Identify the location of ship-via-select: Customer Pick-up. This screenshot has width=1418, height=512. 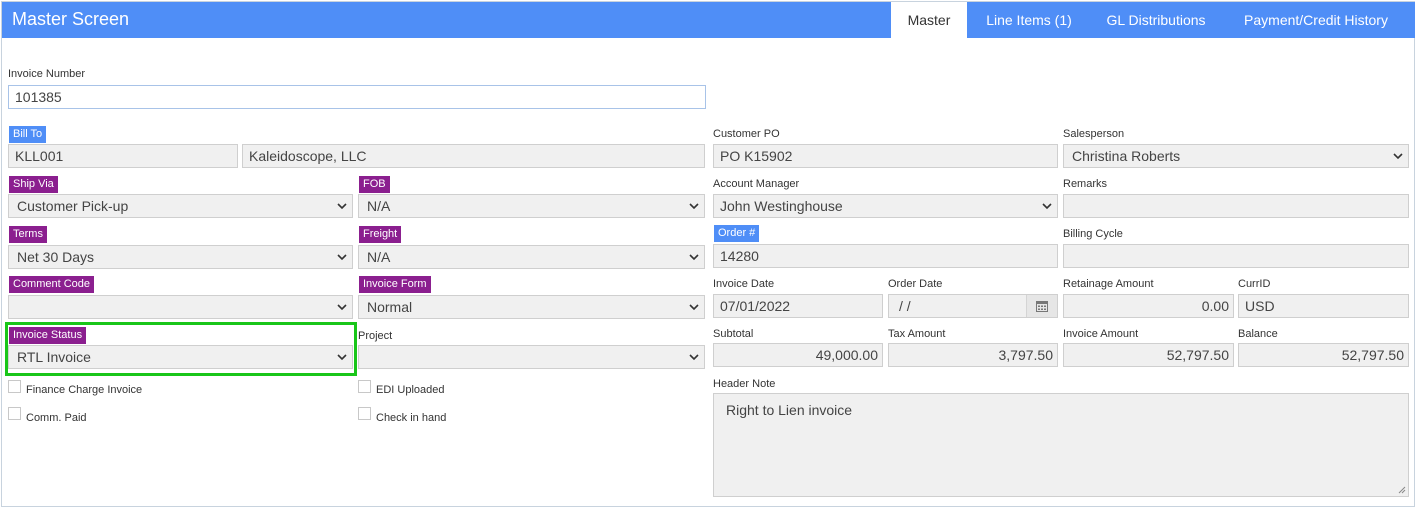
(180, 206).